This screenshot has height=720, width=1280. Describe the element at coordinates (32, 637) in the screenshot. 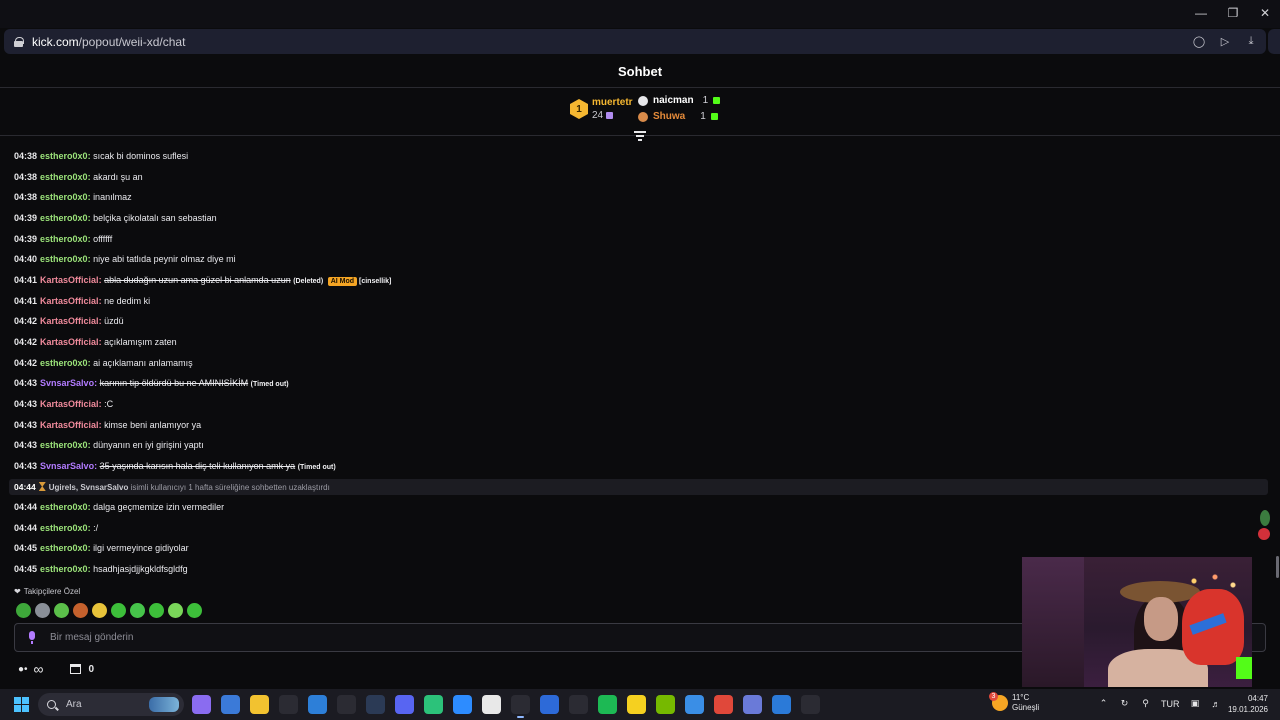

I see `microphone-icon` at that location.